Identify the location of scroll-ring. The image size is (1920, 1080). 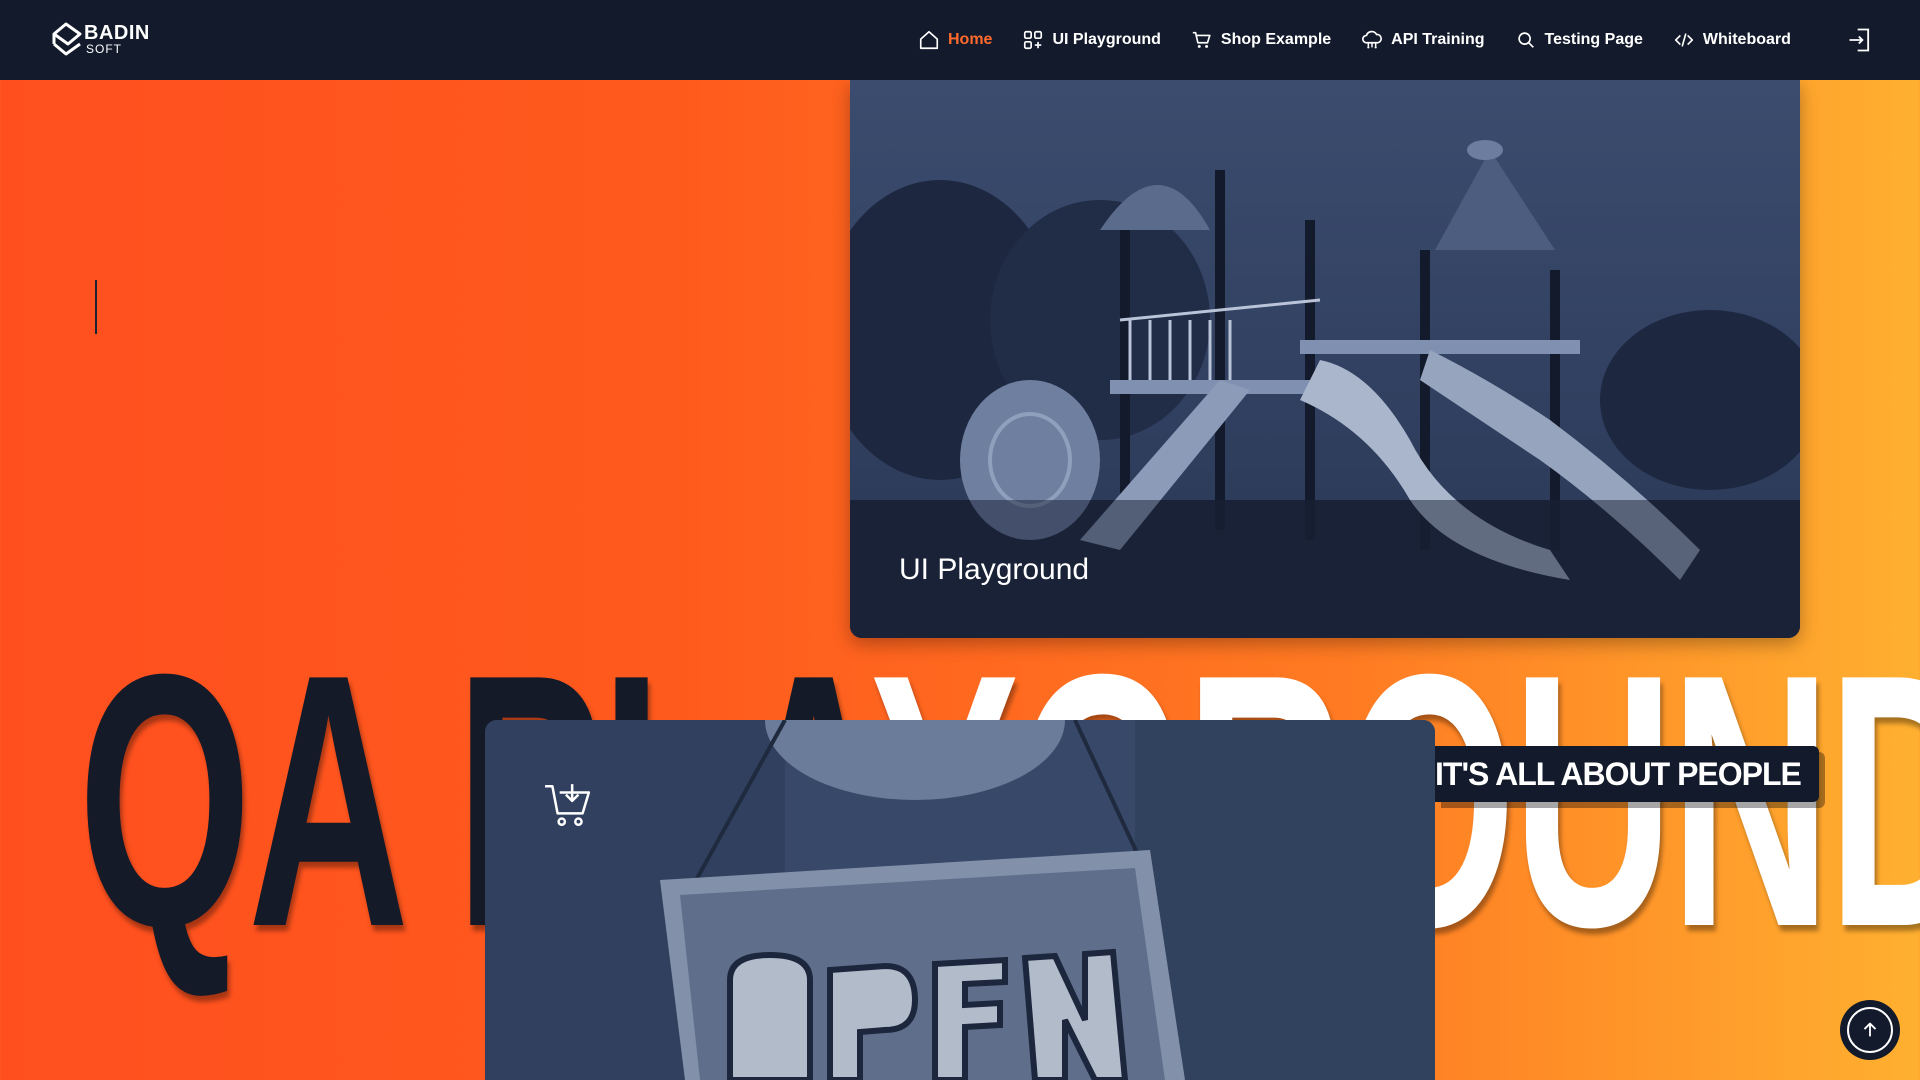
(1870, 1030).